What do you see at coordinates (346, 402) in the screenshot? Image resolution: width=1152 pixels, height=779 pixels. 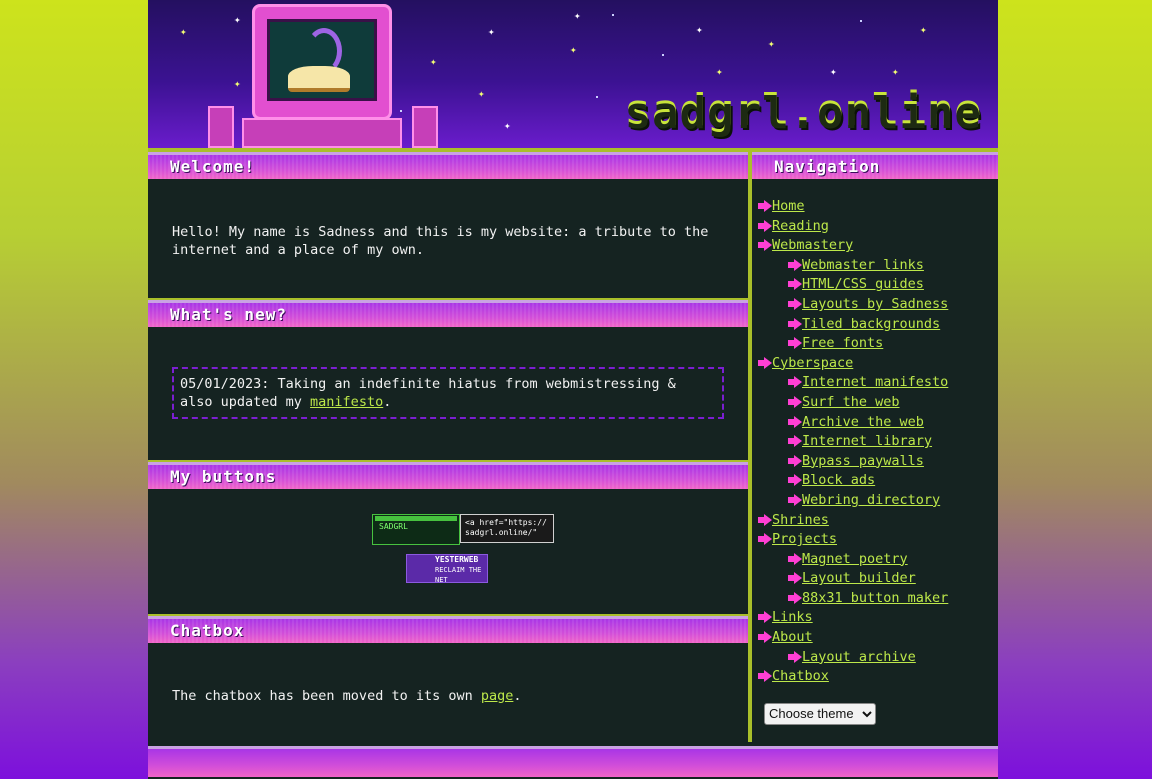 I see `manifesto-link: manifesto` at bounding box center [346, 402].